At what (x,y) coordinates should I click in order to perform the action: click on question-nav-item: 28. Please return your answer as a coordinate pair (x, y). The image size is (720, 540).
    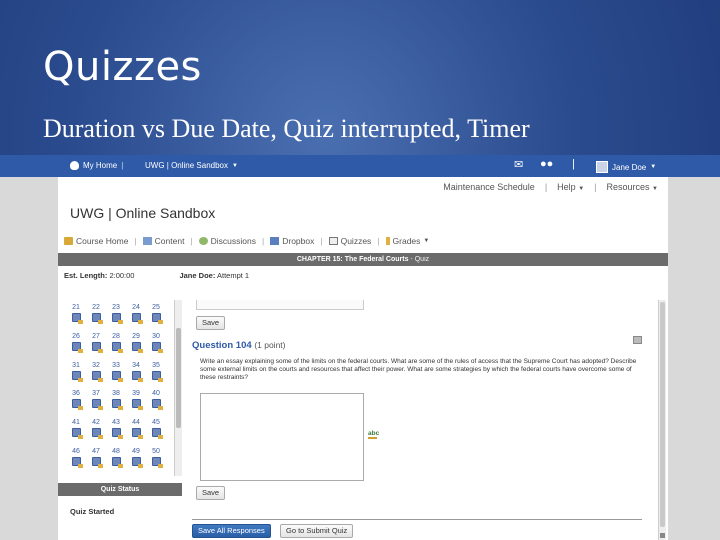
    Looking at the image, I should click on (116, 347).